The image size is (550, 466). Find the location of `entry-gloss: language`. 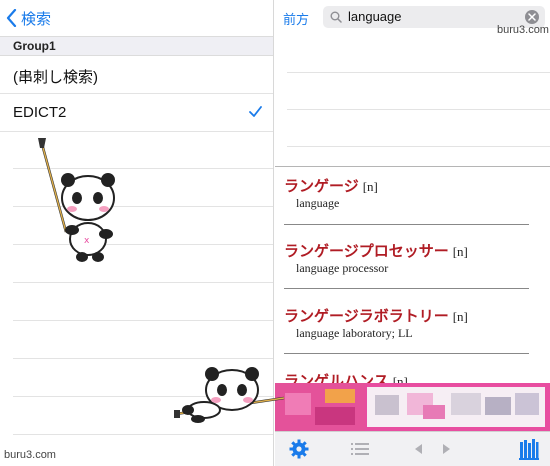

entry-gloss: language is located at coordinates (318, 203).